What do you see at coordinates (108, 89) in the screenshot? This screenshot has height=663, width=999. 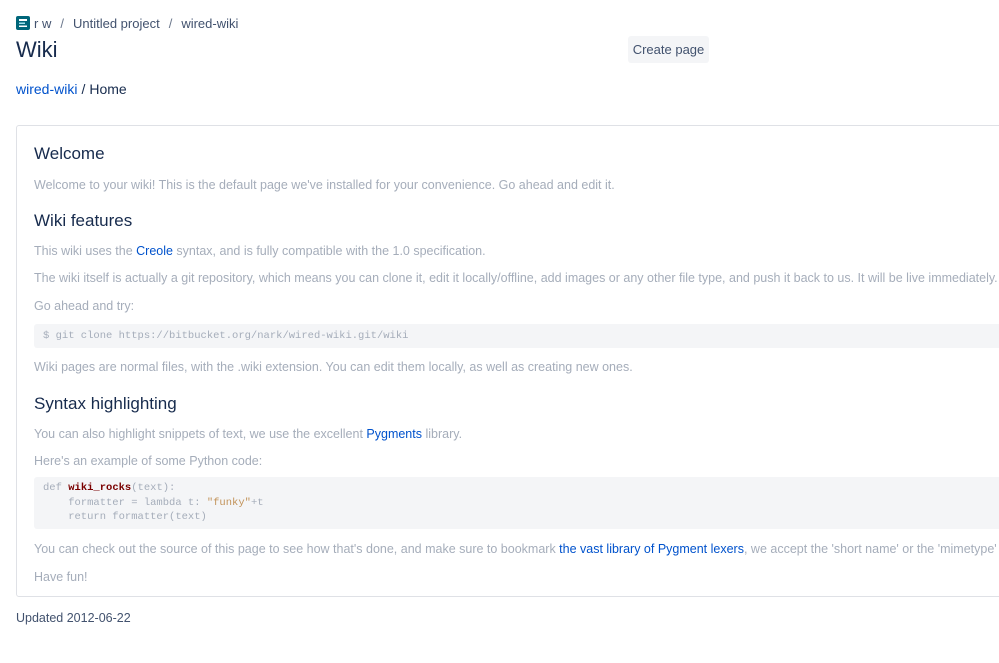 I see `wiki-current-page: Home` at bounding box center [108, 89].